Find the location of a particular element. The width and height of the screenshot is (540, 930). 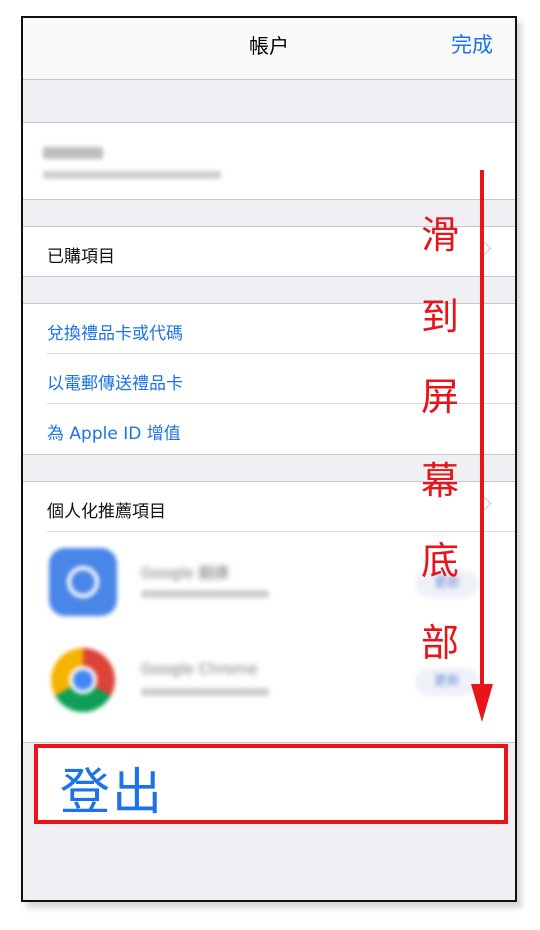

scroll-down-arrow-line is located at coordinates (482, 430).